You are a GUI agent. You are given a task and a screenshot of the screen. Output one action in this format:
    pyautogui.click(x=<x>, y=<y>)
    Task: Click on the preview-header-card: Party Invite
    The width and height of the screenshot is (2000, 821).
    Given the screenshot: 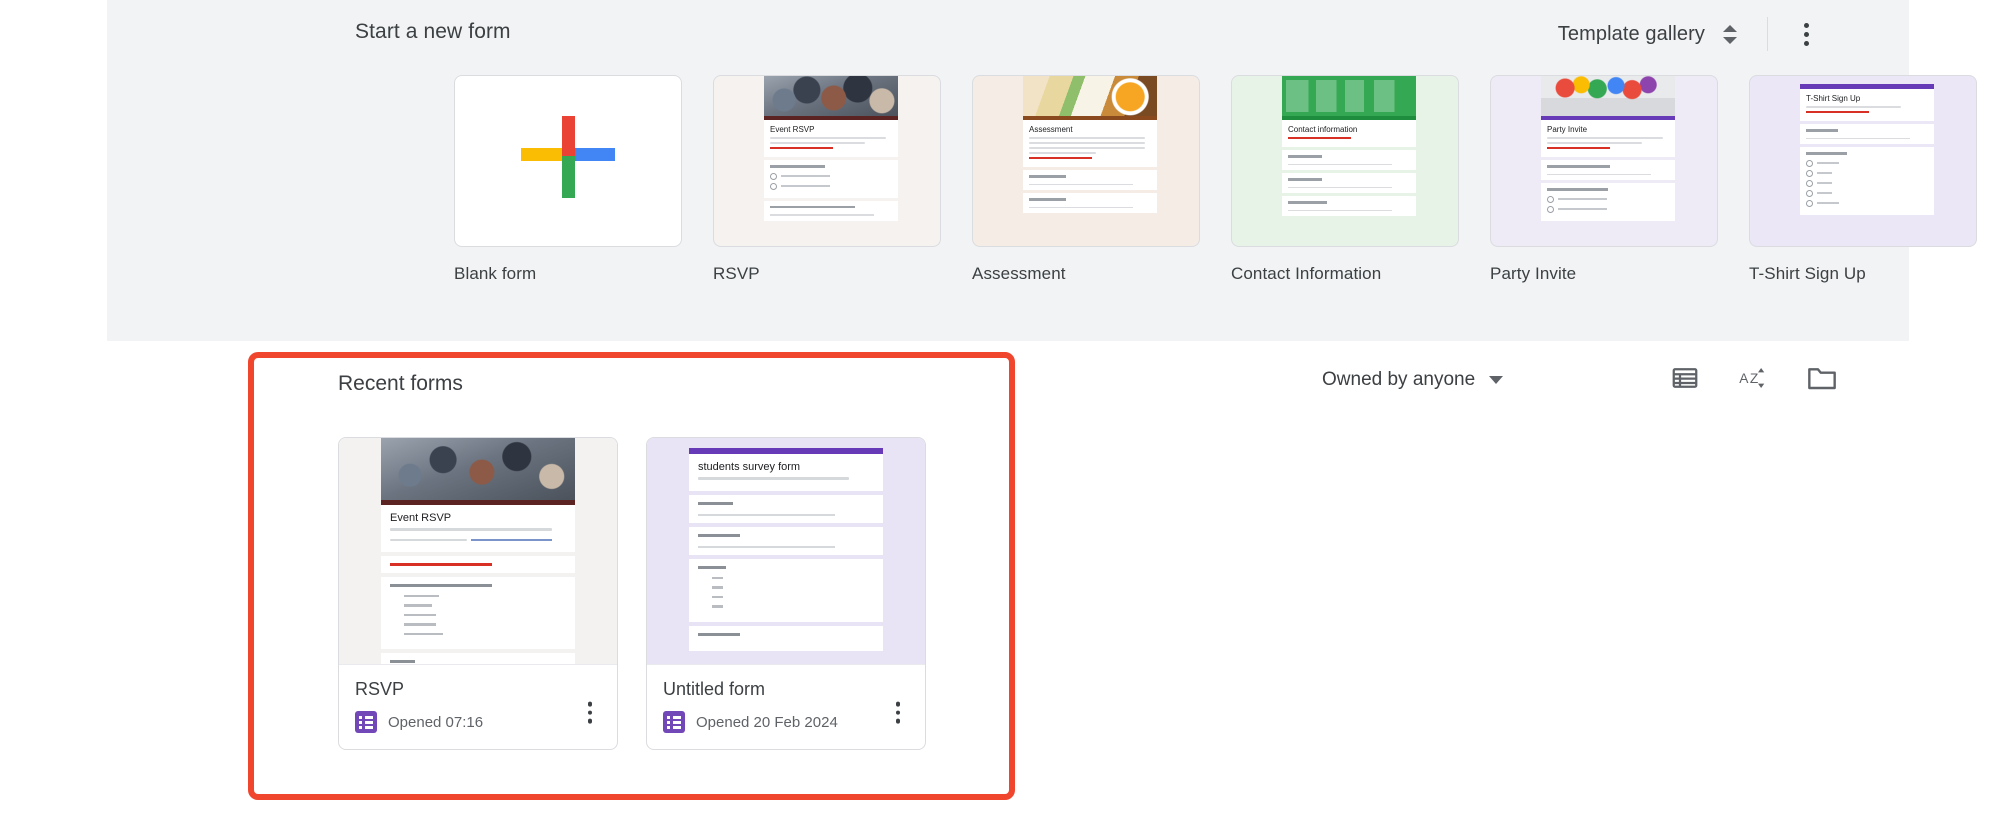 What is the action you would take?
    pyautogui.click(x=1608, y=138)
    